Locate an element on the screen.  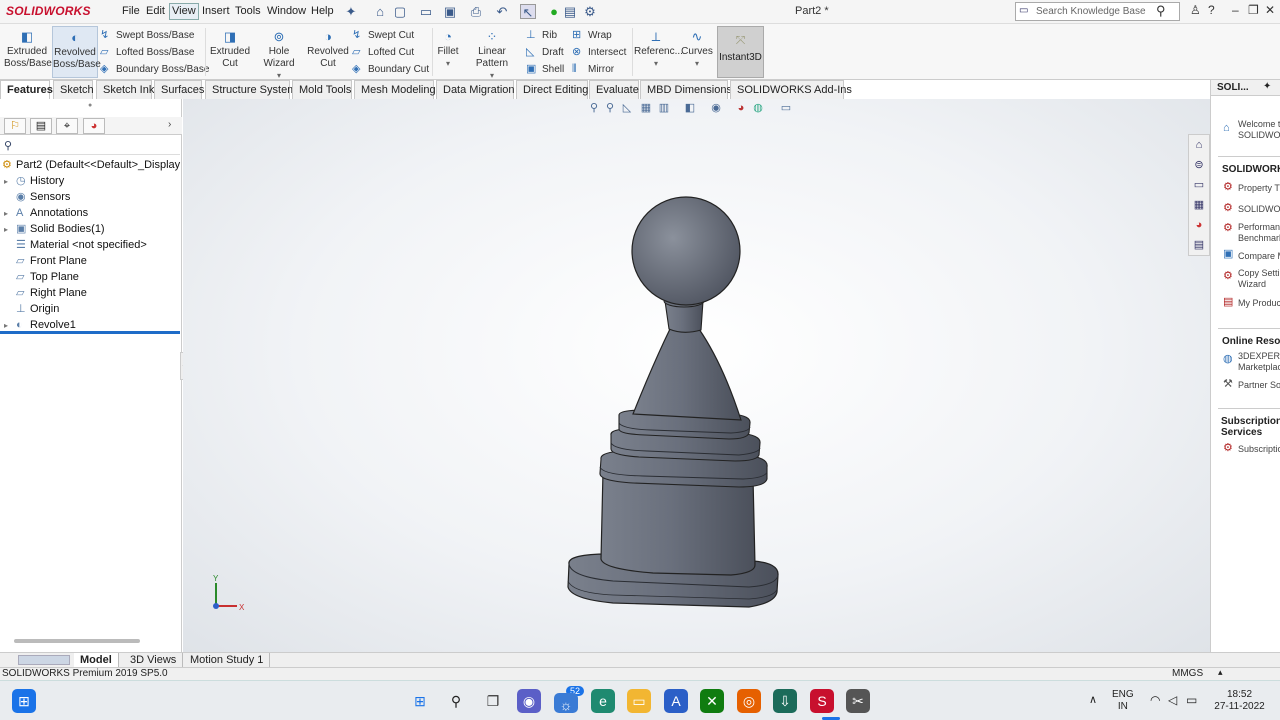
display-style-icon: ◧ is located at coordinates (690, 108).